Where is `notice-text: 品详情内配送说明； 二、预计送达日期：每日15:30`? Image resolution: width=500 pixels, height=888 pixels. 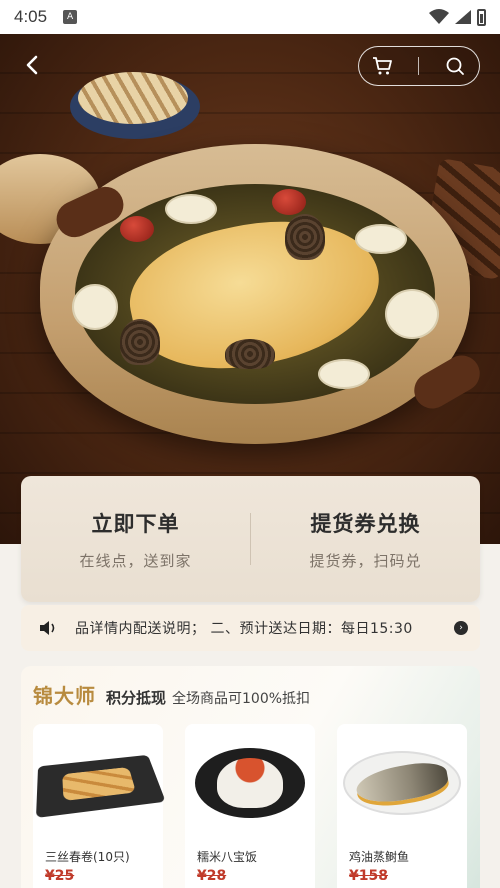 notice-text: 品详情内配送说明； 二、预计送达日期：每日15:30 is located at coordinates (244, 629).